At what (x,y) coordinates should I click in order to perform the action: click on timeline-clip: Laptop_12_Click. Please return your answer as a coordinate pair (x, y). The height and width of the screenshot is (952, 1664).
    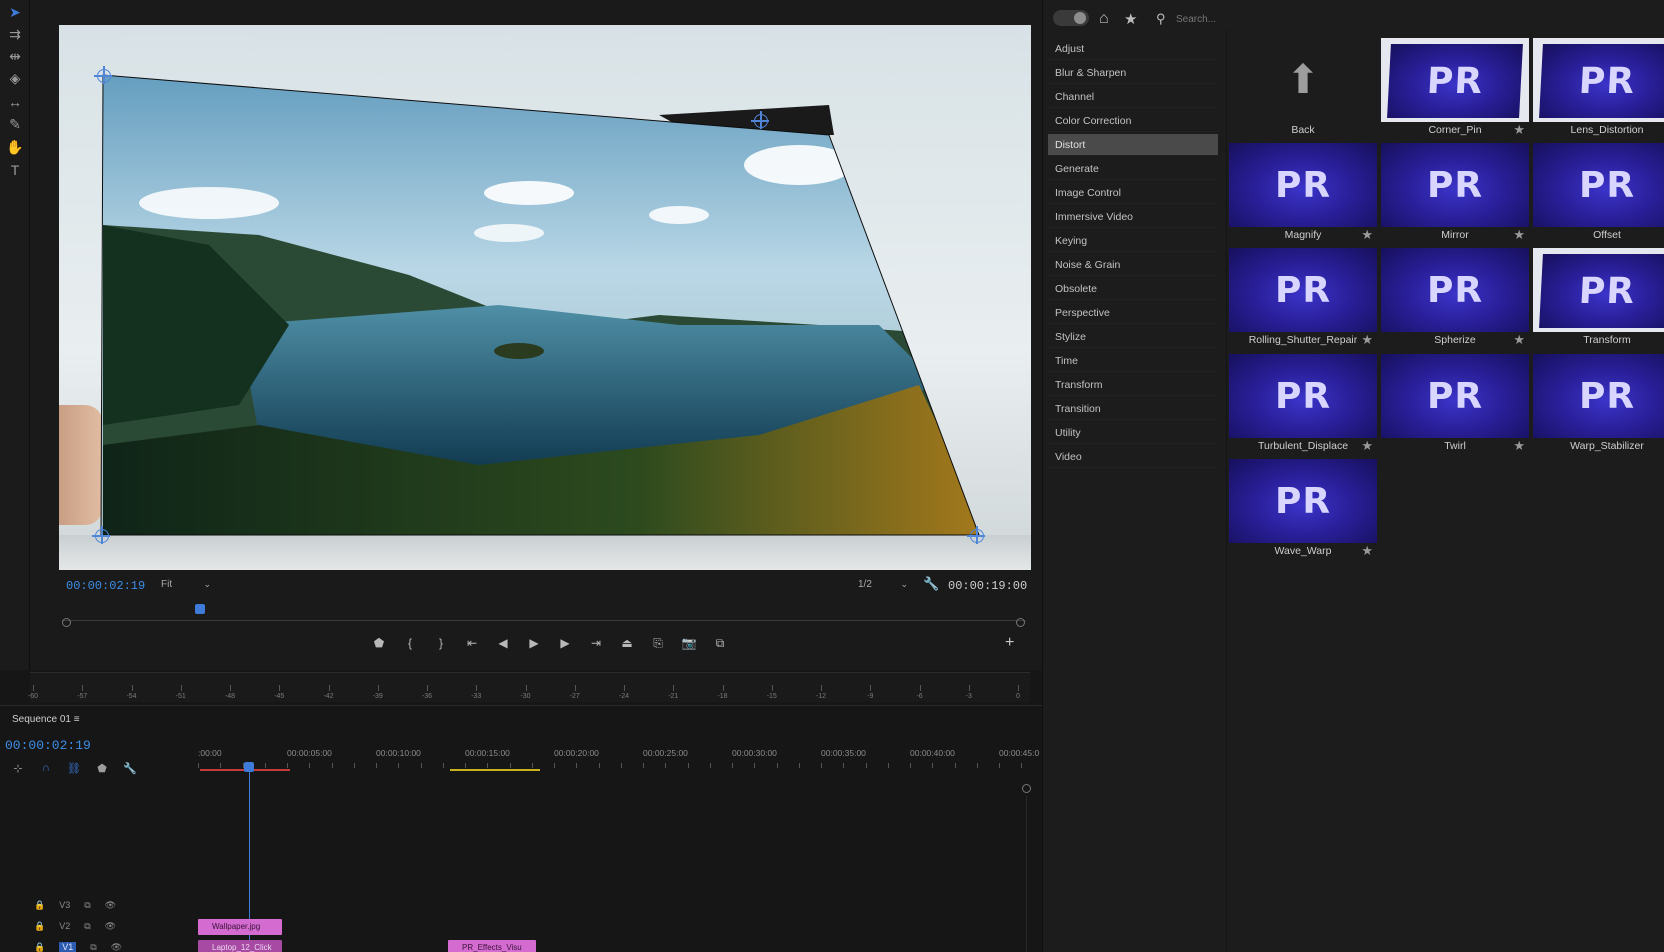
    Looking at the image, I should click on (240, 946).